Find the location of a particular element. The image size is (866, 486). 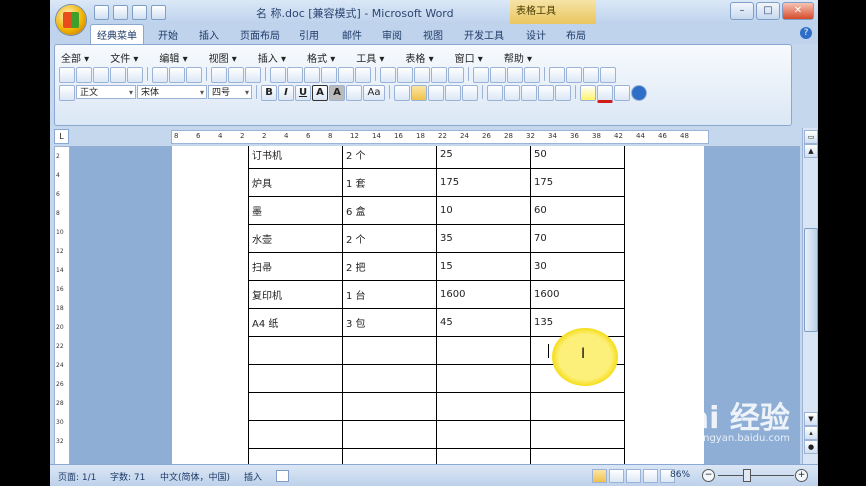

new-document-icon is located at coordinates (67, 75).